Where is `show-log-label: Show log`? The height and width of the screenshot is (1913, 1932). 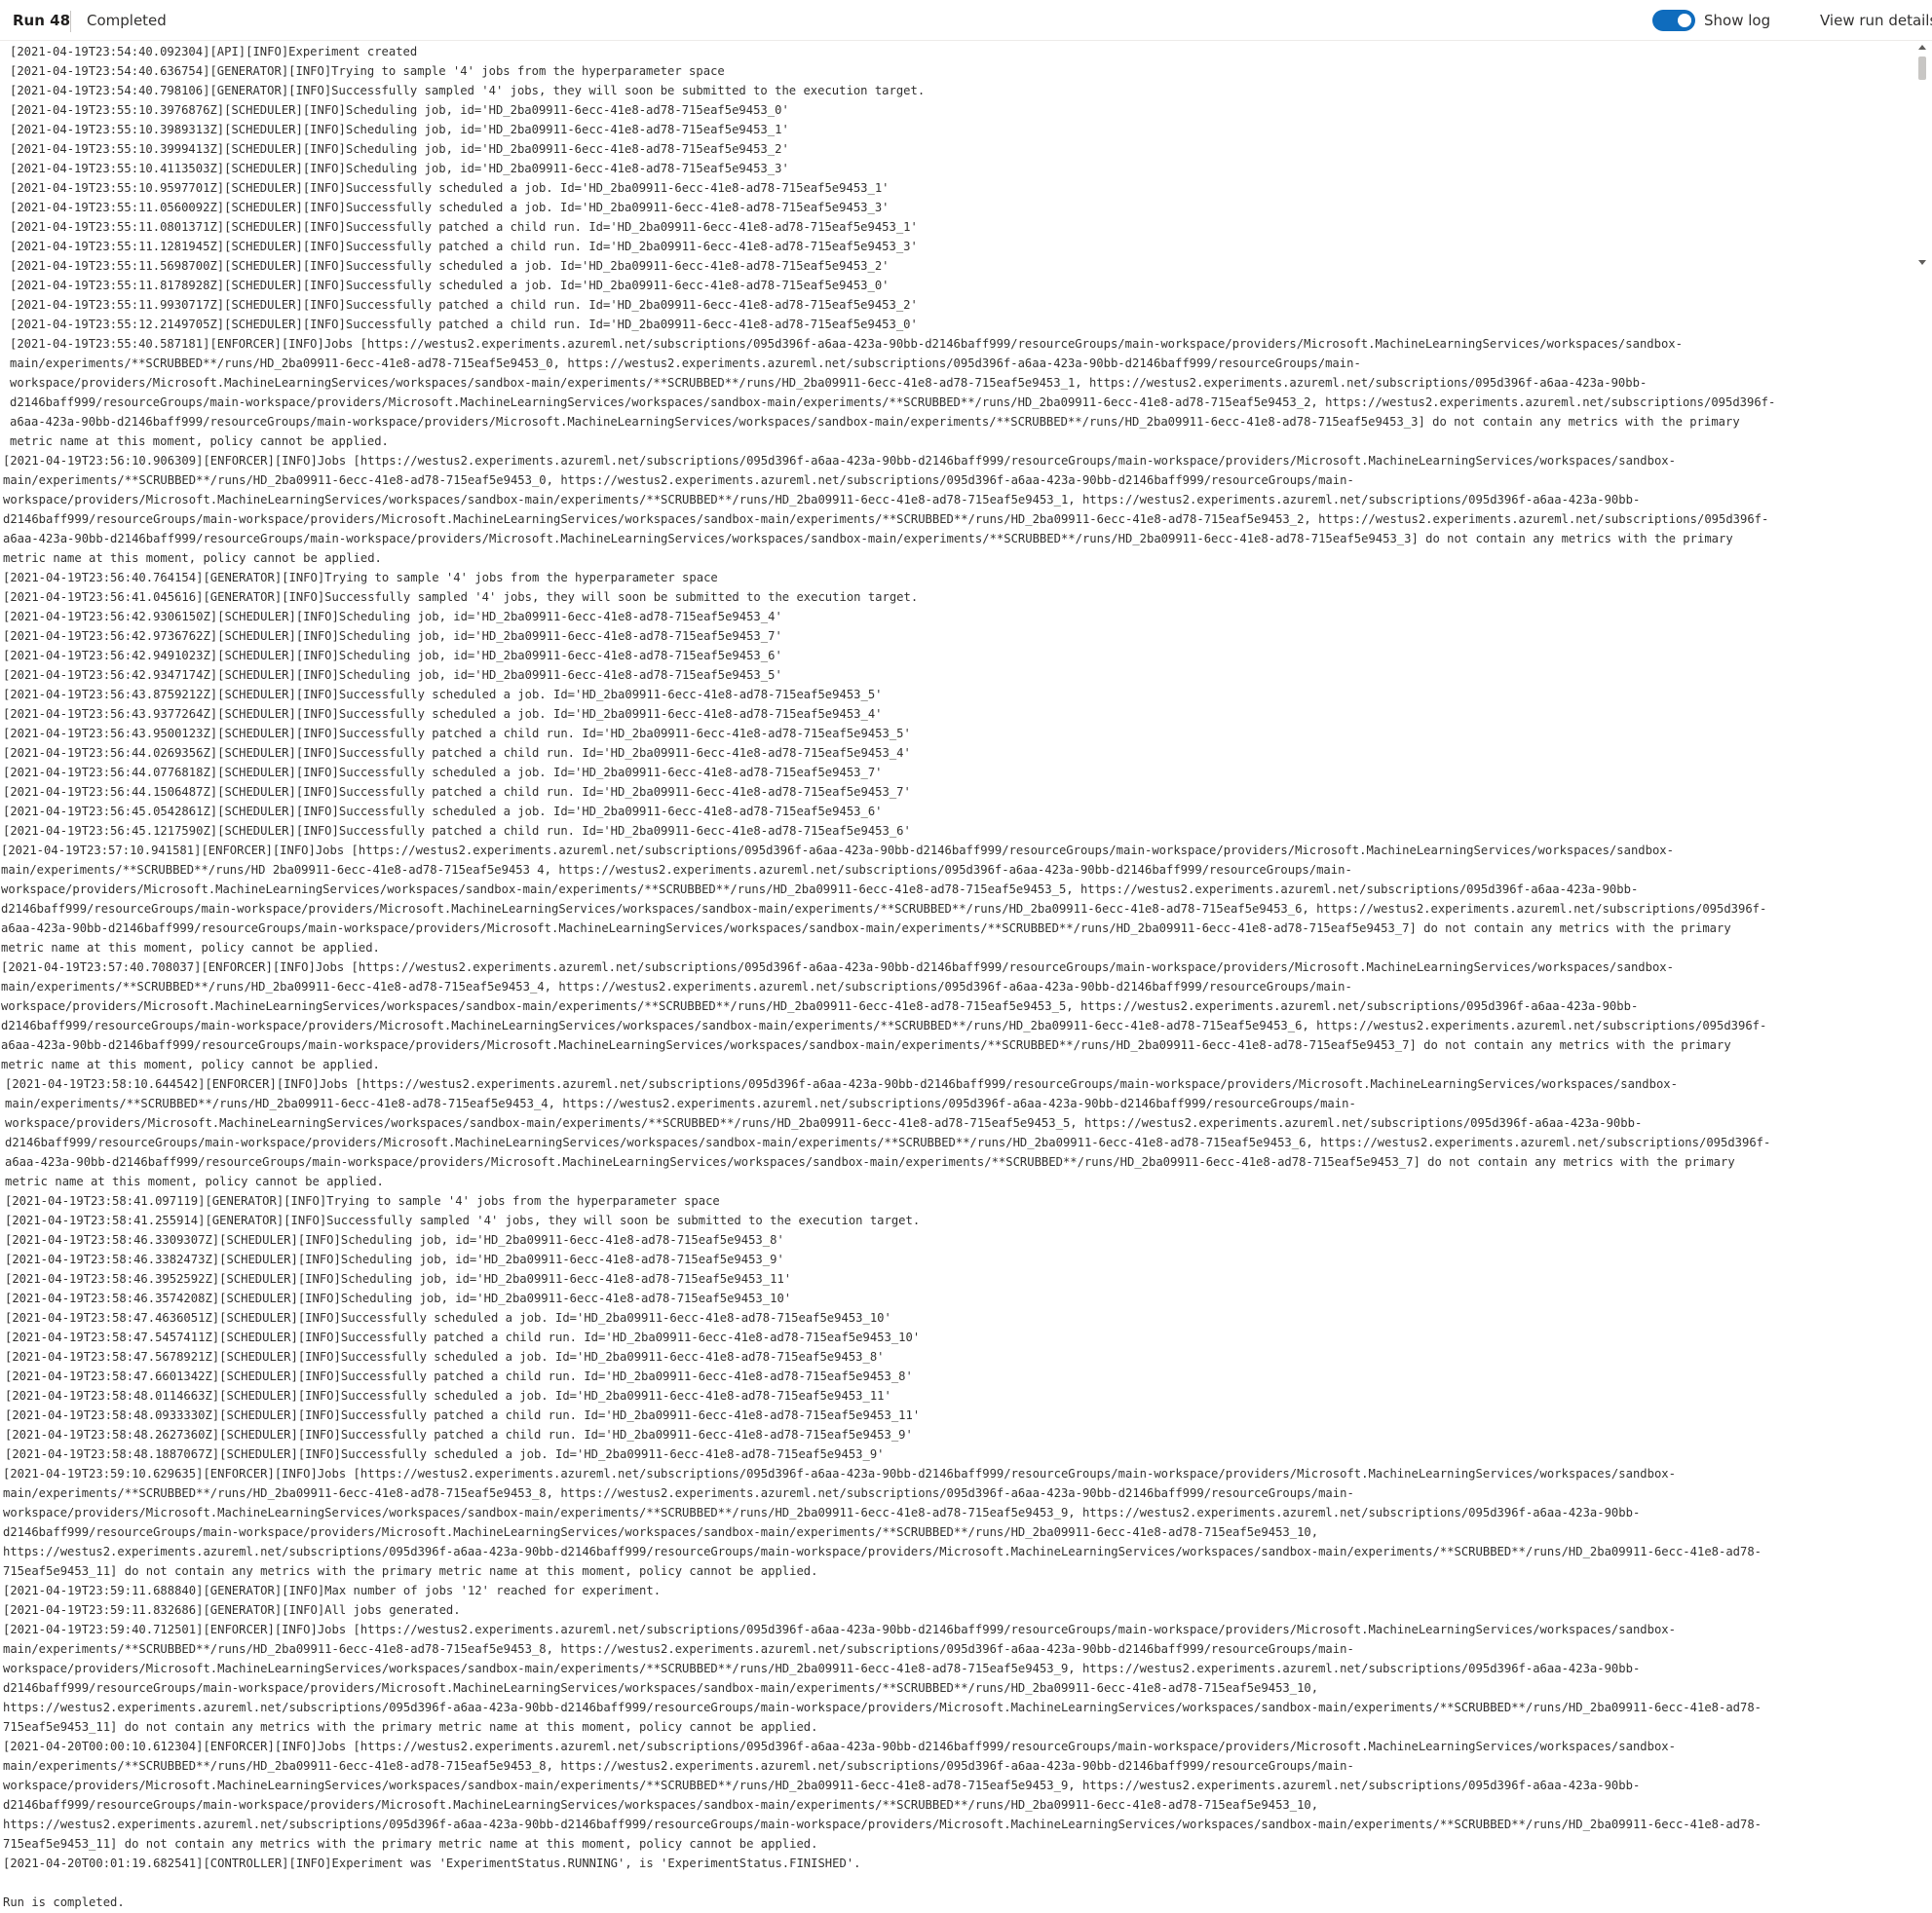
show-log-label: Show log is located at coordinates (1737, 20).